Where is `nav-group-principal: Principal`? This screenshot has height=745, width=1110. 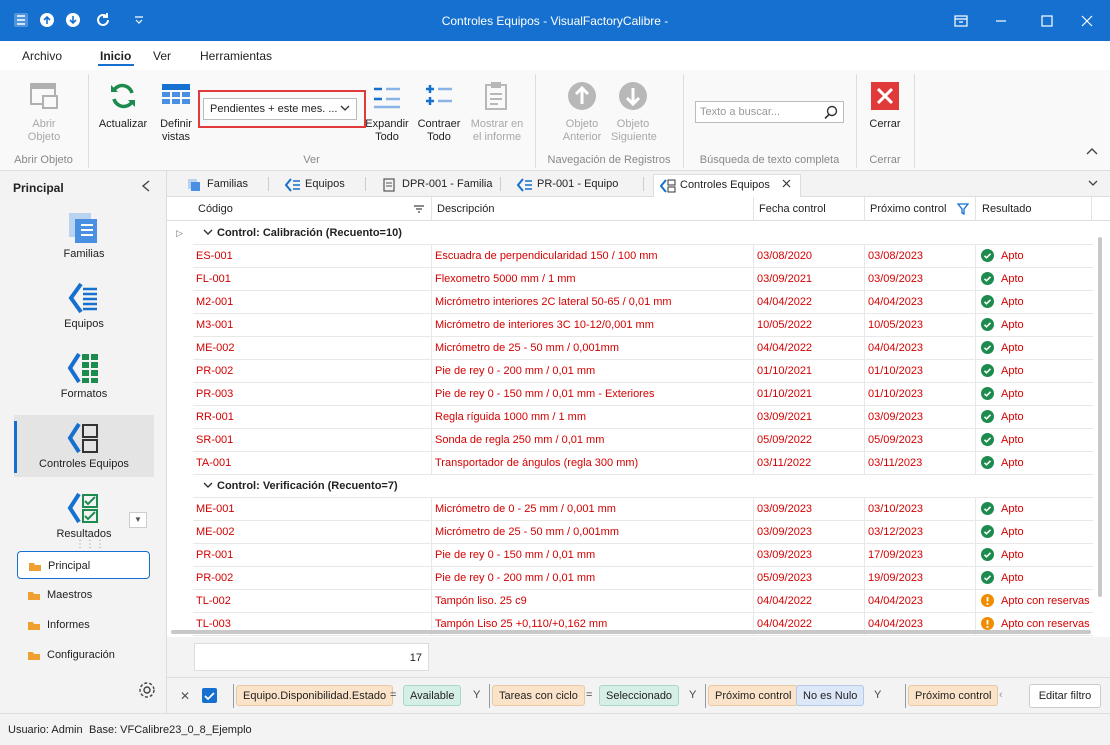
nav-group-principal: Principal is located at coordinates (83, 565).